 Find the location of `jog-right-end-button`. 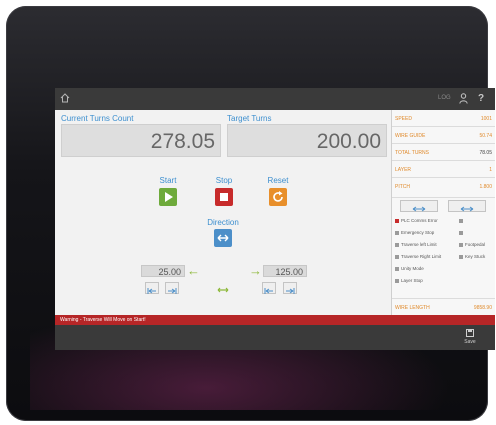

jog-right-end-button is located at coordinates (290, 288).